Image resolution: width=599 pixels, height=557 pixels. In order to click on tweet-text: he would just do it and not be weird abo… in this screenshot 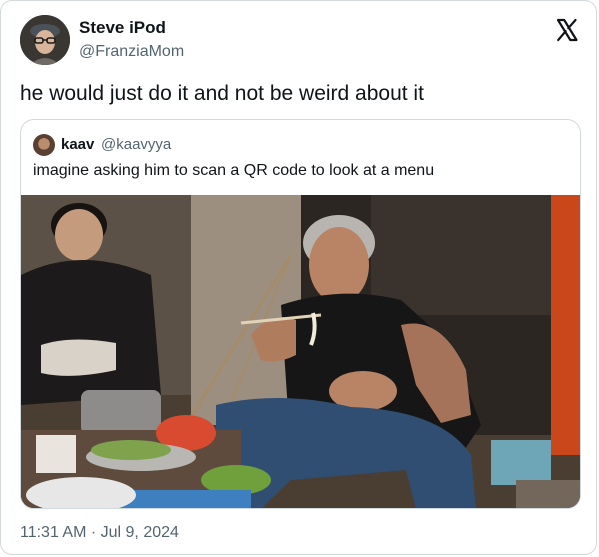, I will do `click(222, 93)`.